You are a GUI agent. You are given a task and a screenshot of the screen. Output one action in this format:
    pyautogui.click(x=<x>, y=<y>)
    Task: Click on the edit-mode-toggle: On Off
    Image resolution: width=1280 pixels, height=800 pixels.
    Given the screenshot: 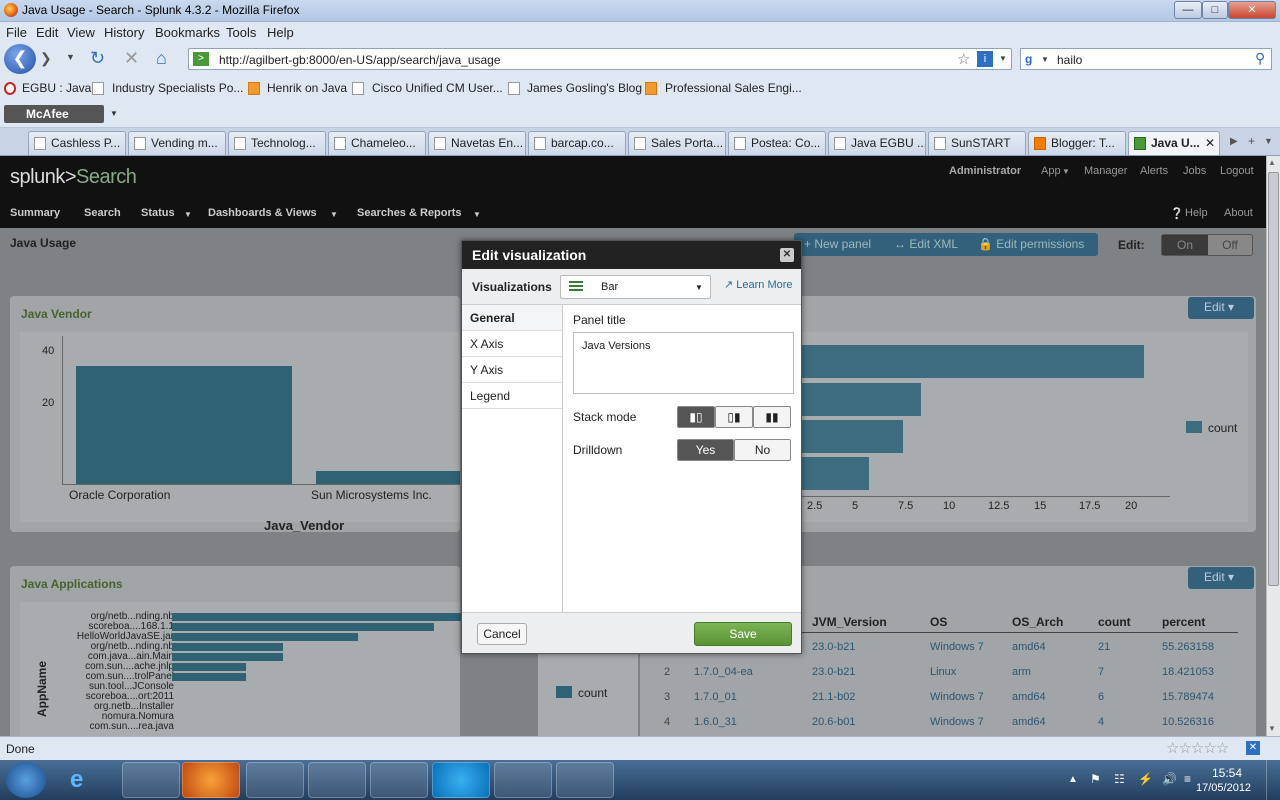 What is the action you would take?
    pyautogui.click(x=1207, y=245)
    